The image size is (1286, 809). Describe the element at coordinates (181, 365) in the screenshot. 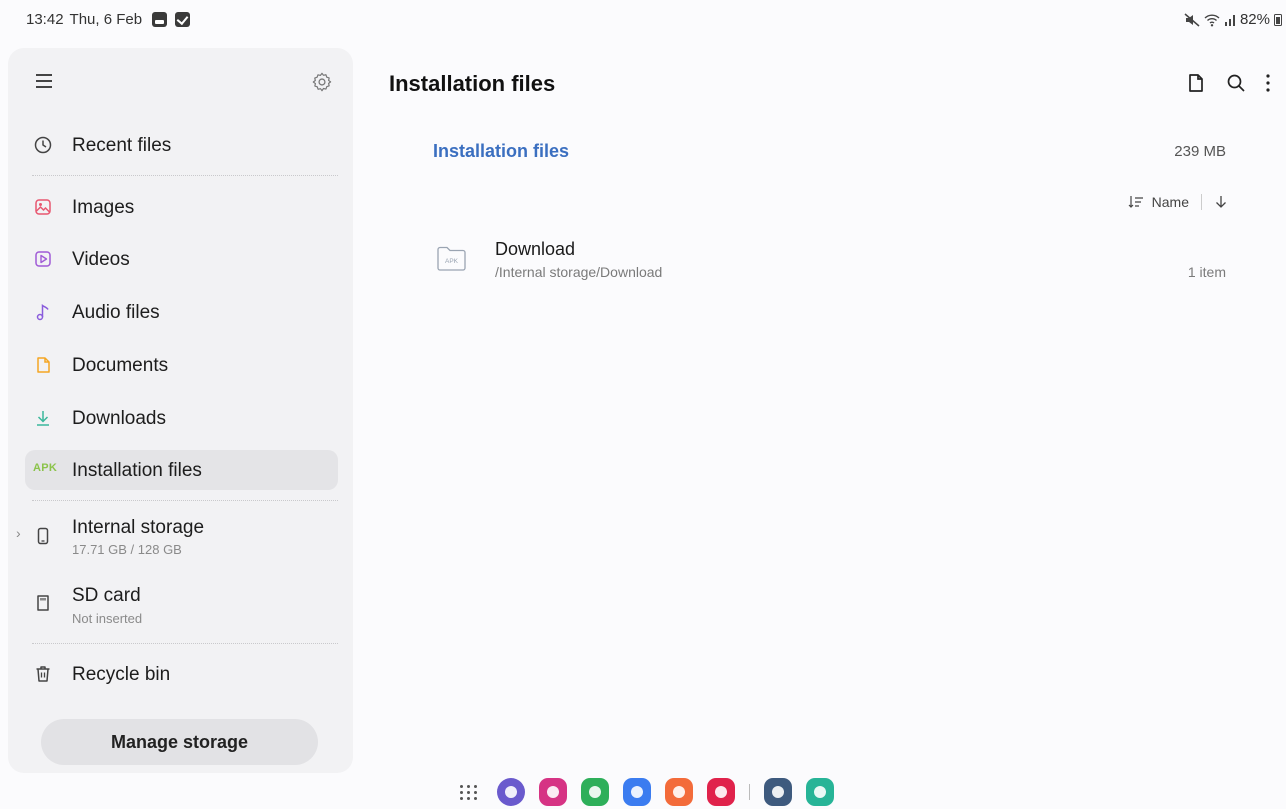

I see `sidebar-item-documents: Documents` at that location.